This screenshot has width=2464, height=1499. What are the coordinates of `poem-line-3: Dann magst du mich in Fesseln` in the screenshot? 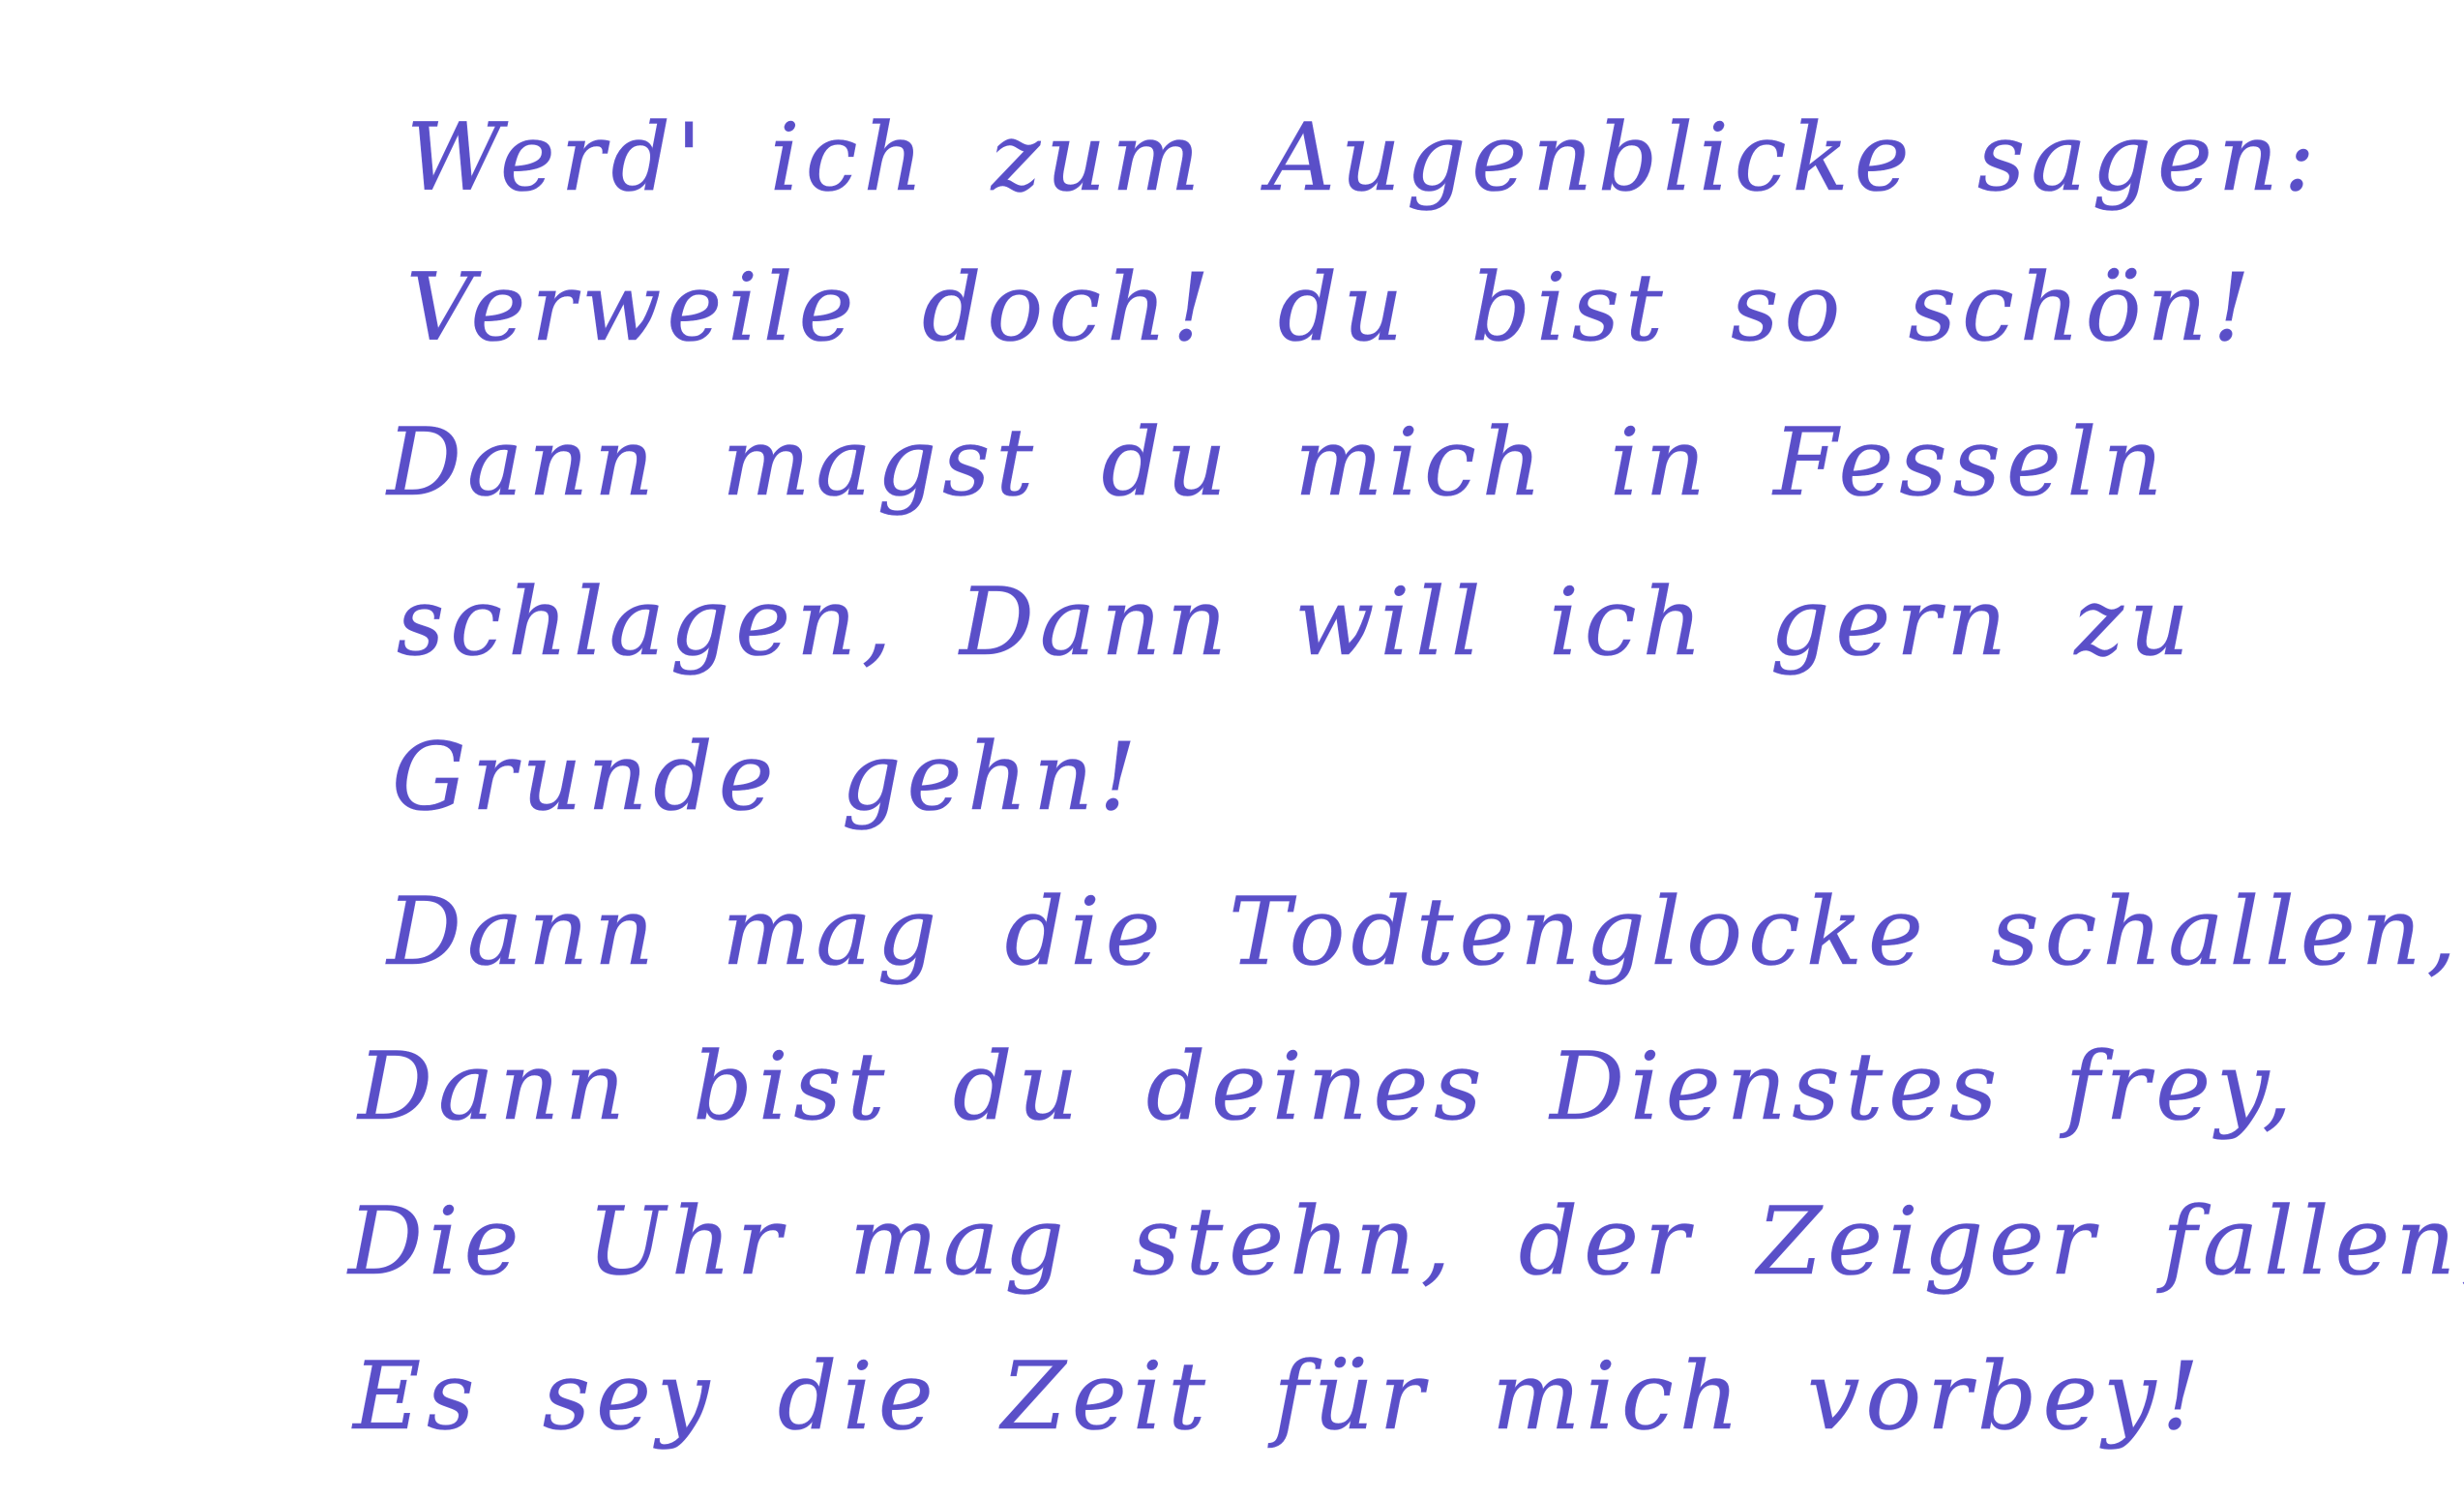 It's located at (1278, 462).